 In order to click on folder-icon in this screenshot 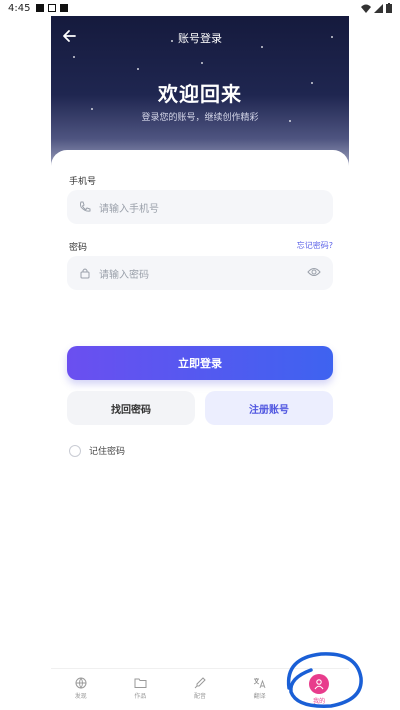, I will do `click(140, 683)`.